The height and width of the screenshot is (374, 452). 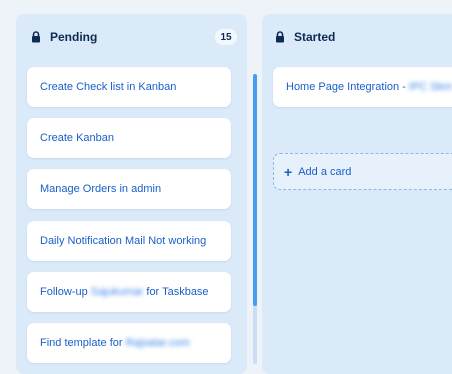 I want to click on scrollbar, so click(x=255, y=219).